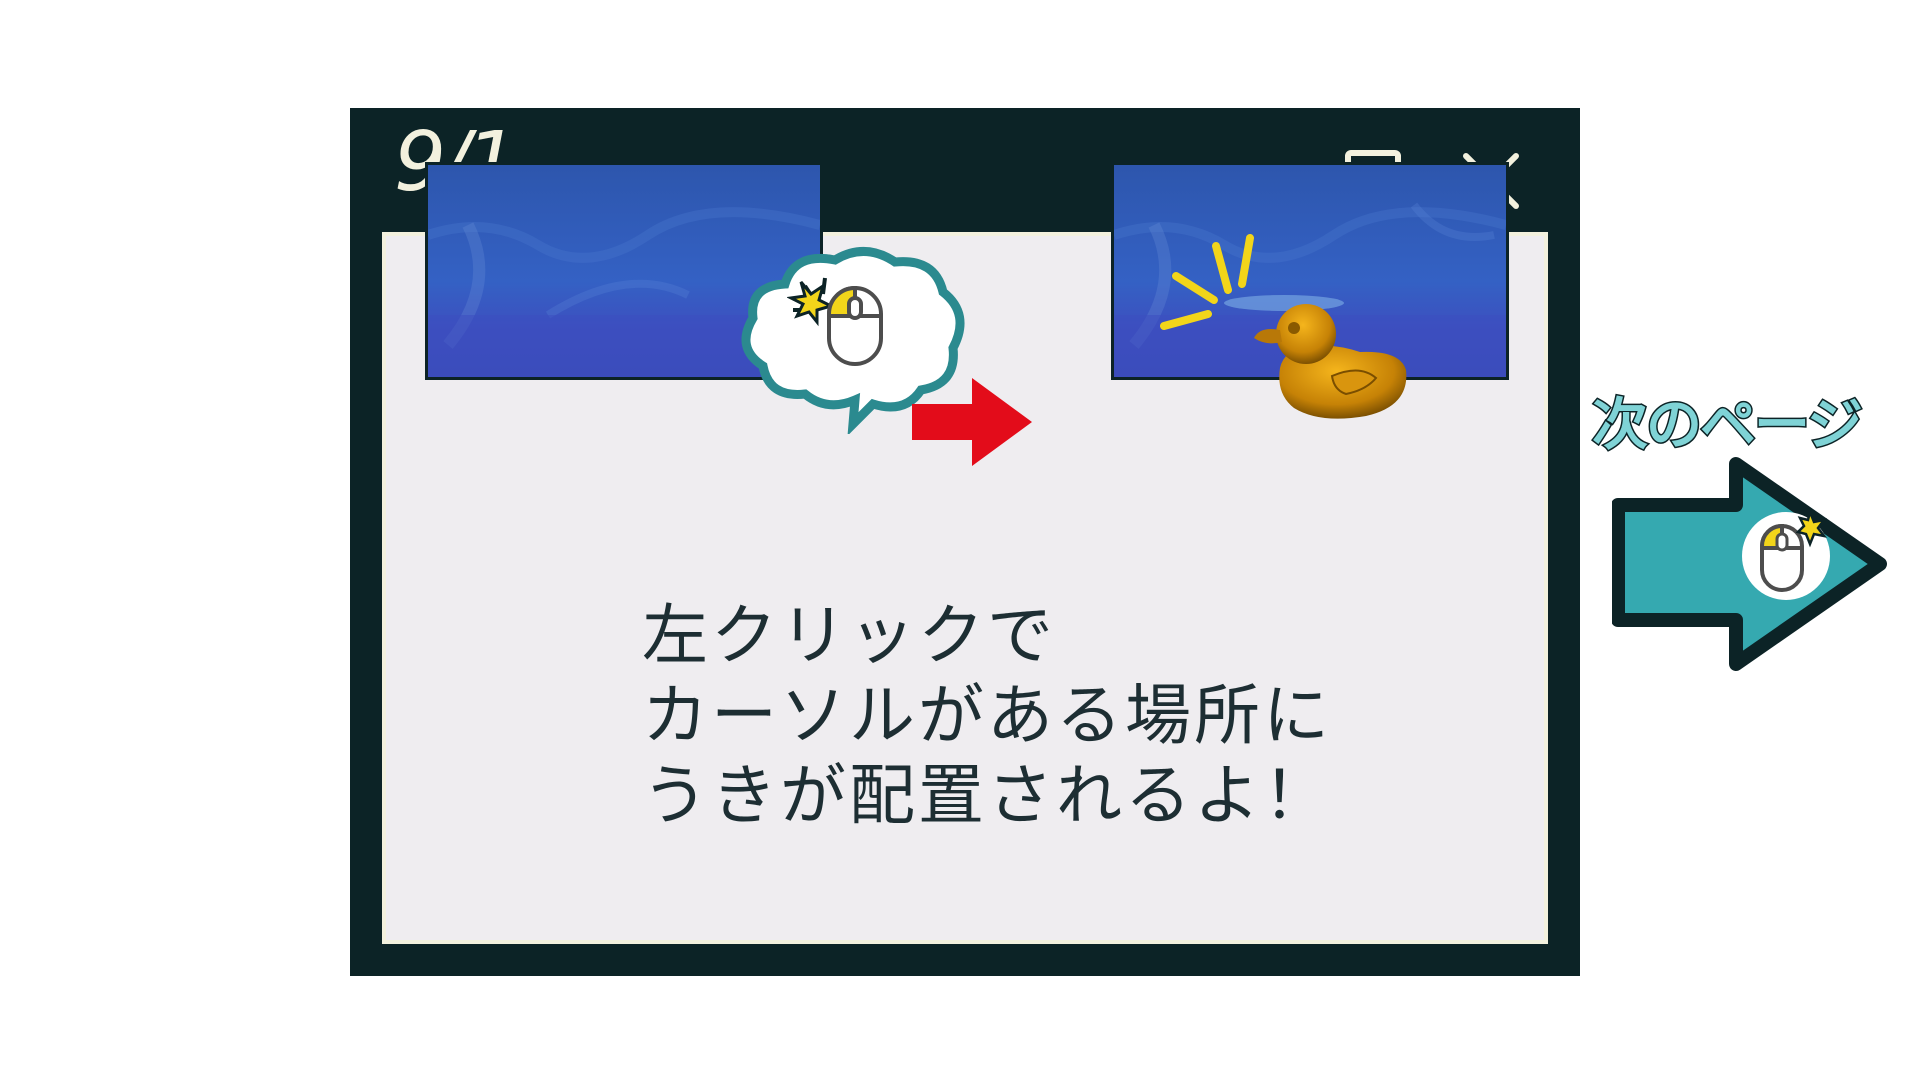 This screenshot has width=1920, height=1080. I want to click on transition-arrow, so click(974, 424).